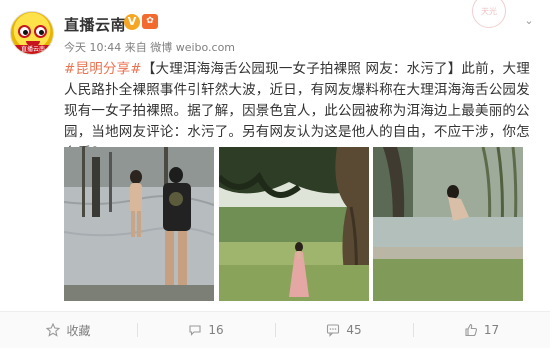 This screenshot has width=550, height=348. Describe the element at coordinates (206, 330) in the screenshot. I see `repost-button: 16` at that location.